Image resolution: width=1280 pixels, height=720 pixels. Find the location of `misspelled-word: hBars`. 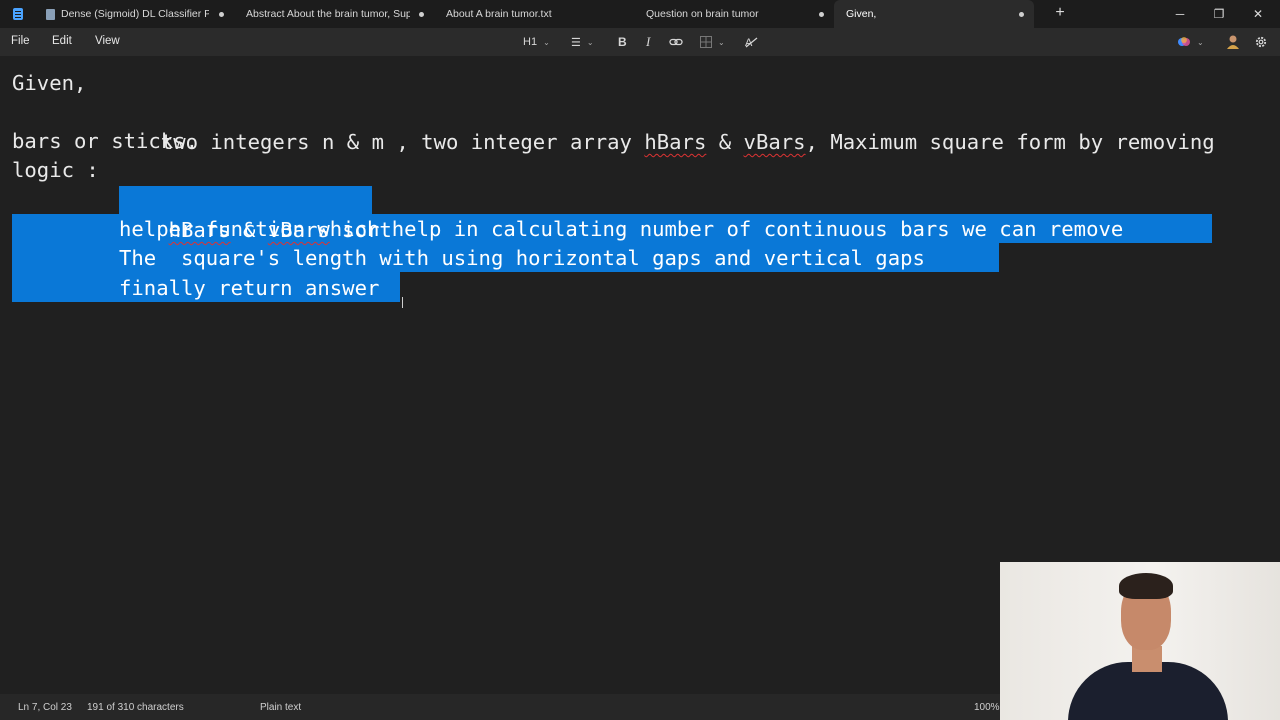

misspelled-word: hBars is located at coordinates (675, 142).